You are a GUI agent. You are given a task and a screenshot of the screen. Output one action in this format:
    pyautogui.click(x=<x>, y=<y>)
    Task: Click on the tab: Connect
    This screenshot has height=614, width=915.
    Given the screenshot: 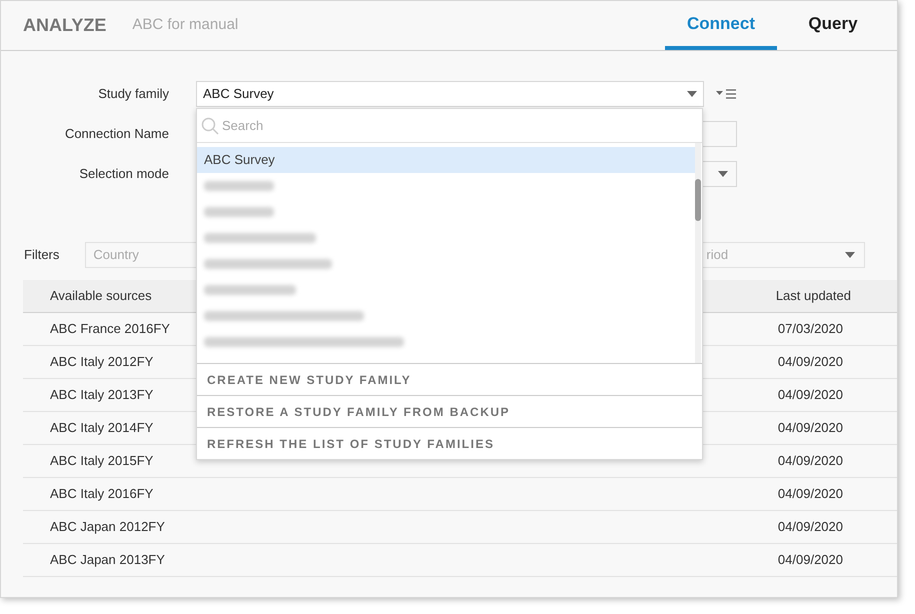 What is the action you would take?
    pyautogui.click(x=721, y=25)
    